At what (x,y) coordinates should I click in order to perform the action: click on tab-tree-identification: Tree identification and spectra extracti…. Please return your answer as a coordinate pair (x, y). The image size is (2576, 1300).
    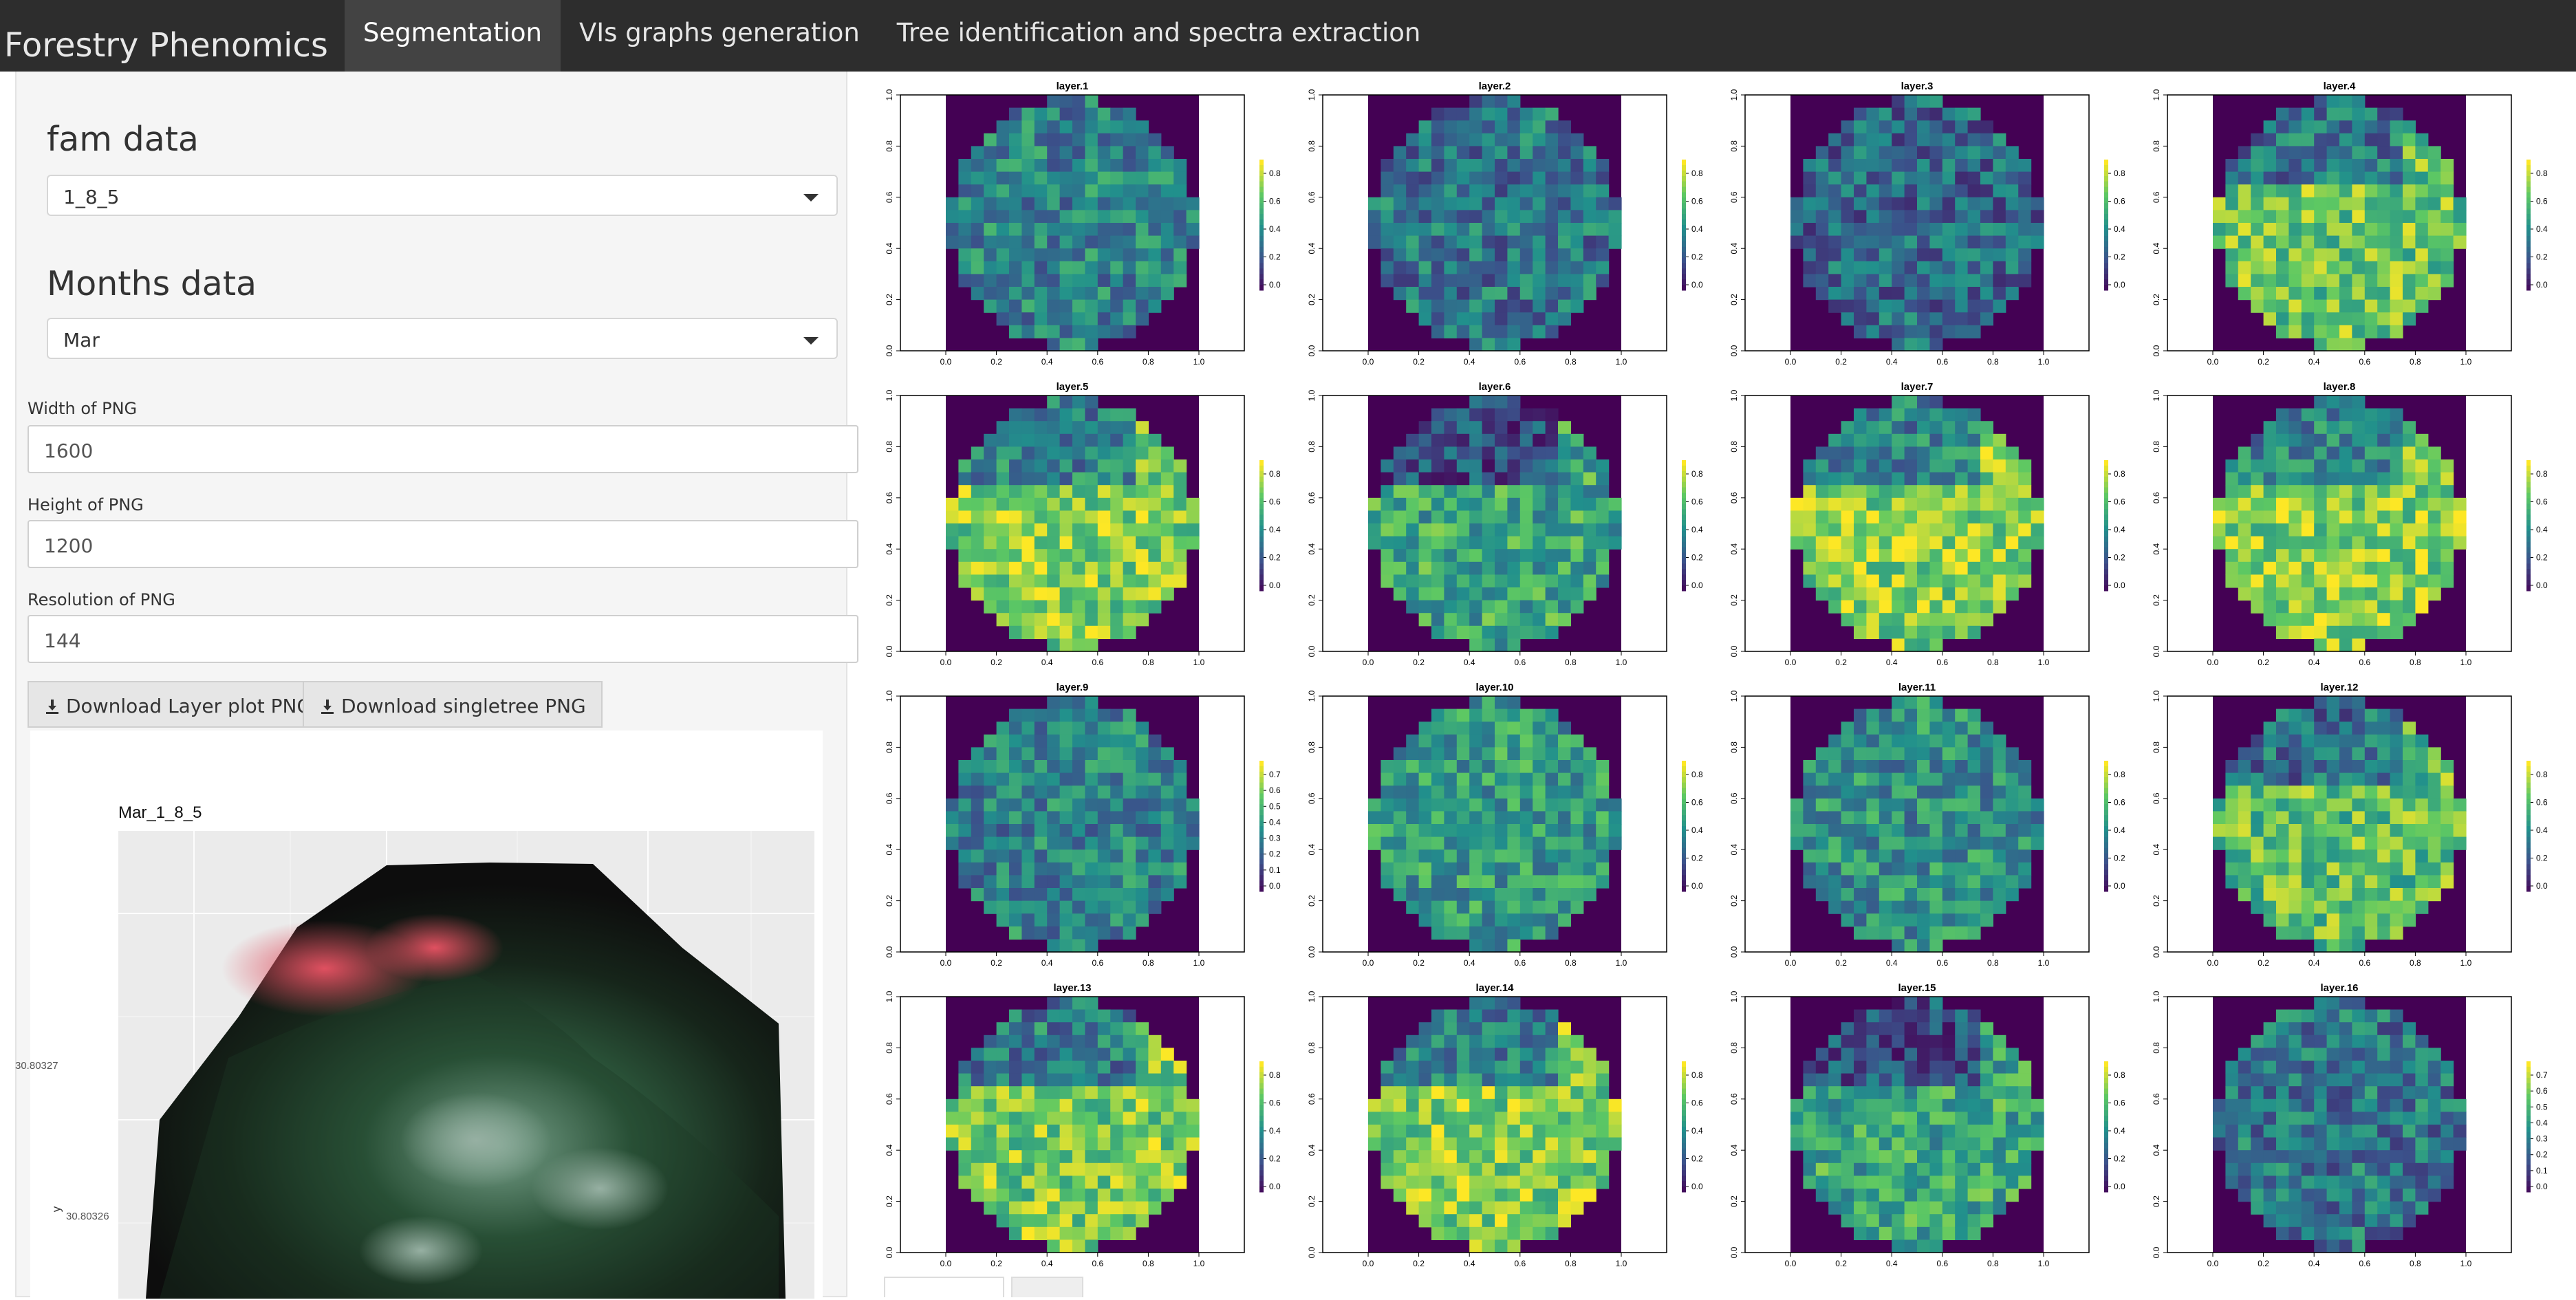
    Looking at the image, I should click on (1159, 36).